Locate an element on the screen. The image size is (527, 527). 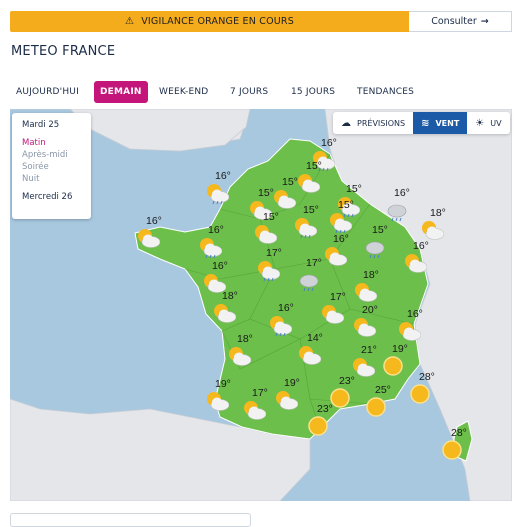
vigilance-alert-banner: ⚠ VIGILANCE ORANGE EN COURS is located at coordinates (209, 21).